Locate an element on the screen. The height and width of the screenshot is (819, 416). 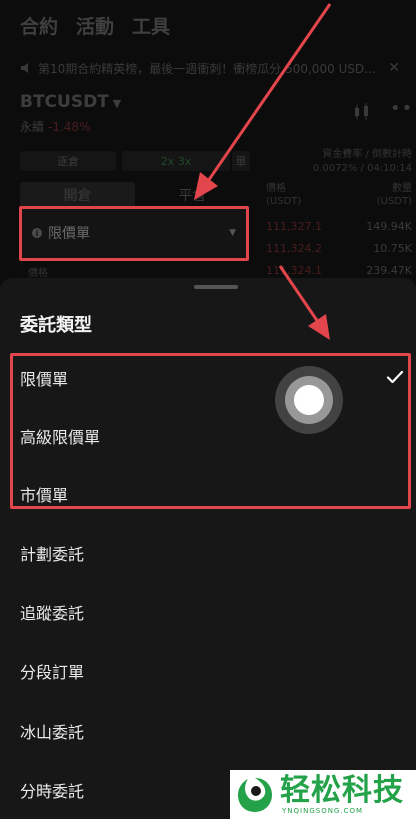
price-header: 價格 is located at coordinates (276, 188).